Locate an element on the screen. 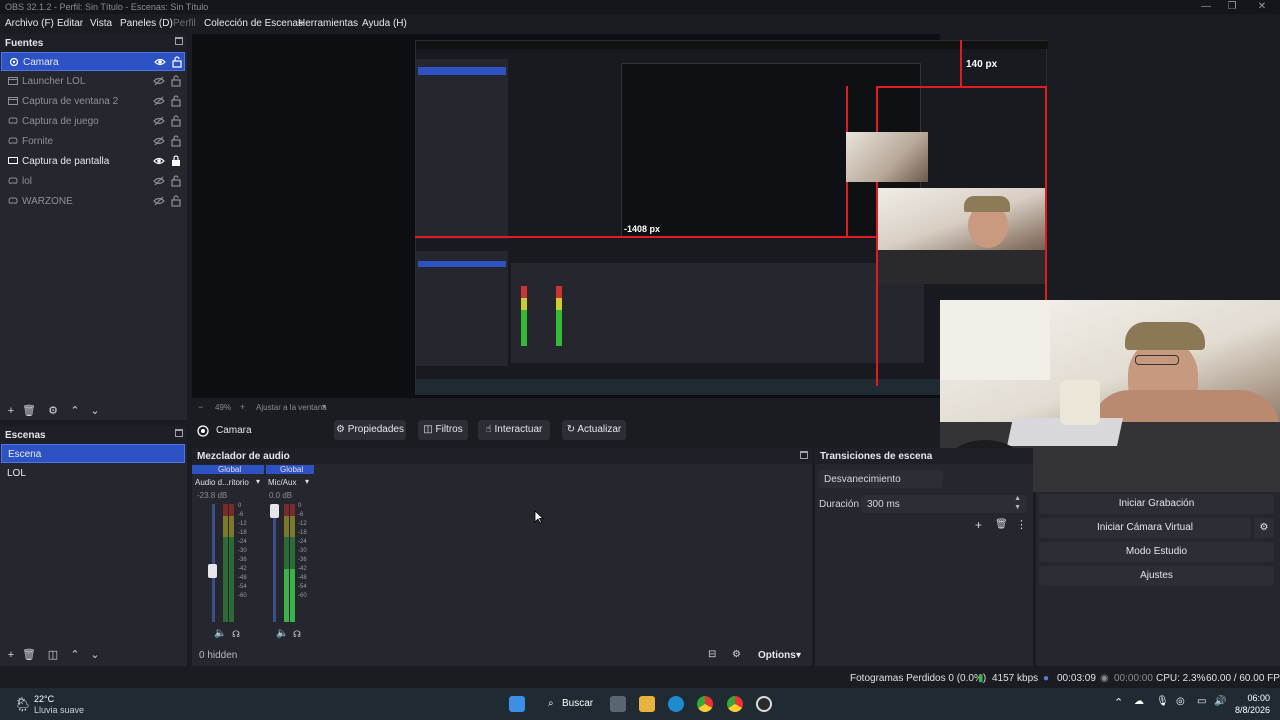 The image size is (1280, 720). add-transition-icon: + is located at coordinates (978, 525).